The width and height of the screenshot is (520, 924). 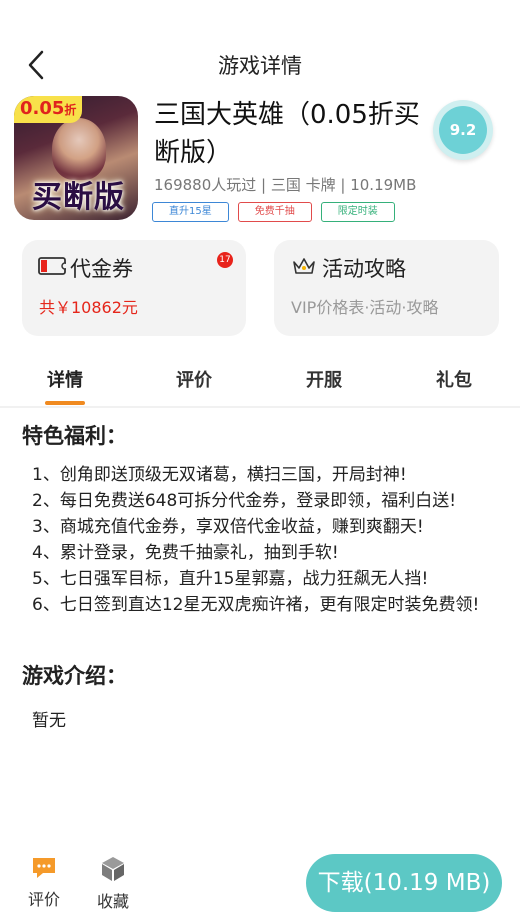 I want to click on tab-bar: 详情 评价 开服 礼包, so click(x=260, y=381).